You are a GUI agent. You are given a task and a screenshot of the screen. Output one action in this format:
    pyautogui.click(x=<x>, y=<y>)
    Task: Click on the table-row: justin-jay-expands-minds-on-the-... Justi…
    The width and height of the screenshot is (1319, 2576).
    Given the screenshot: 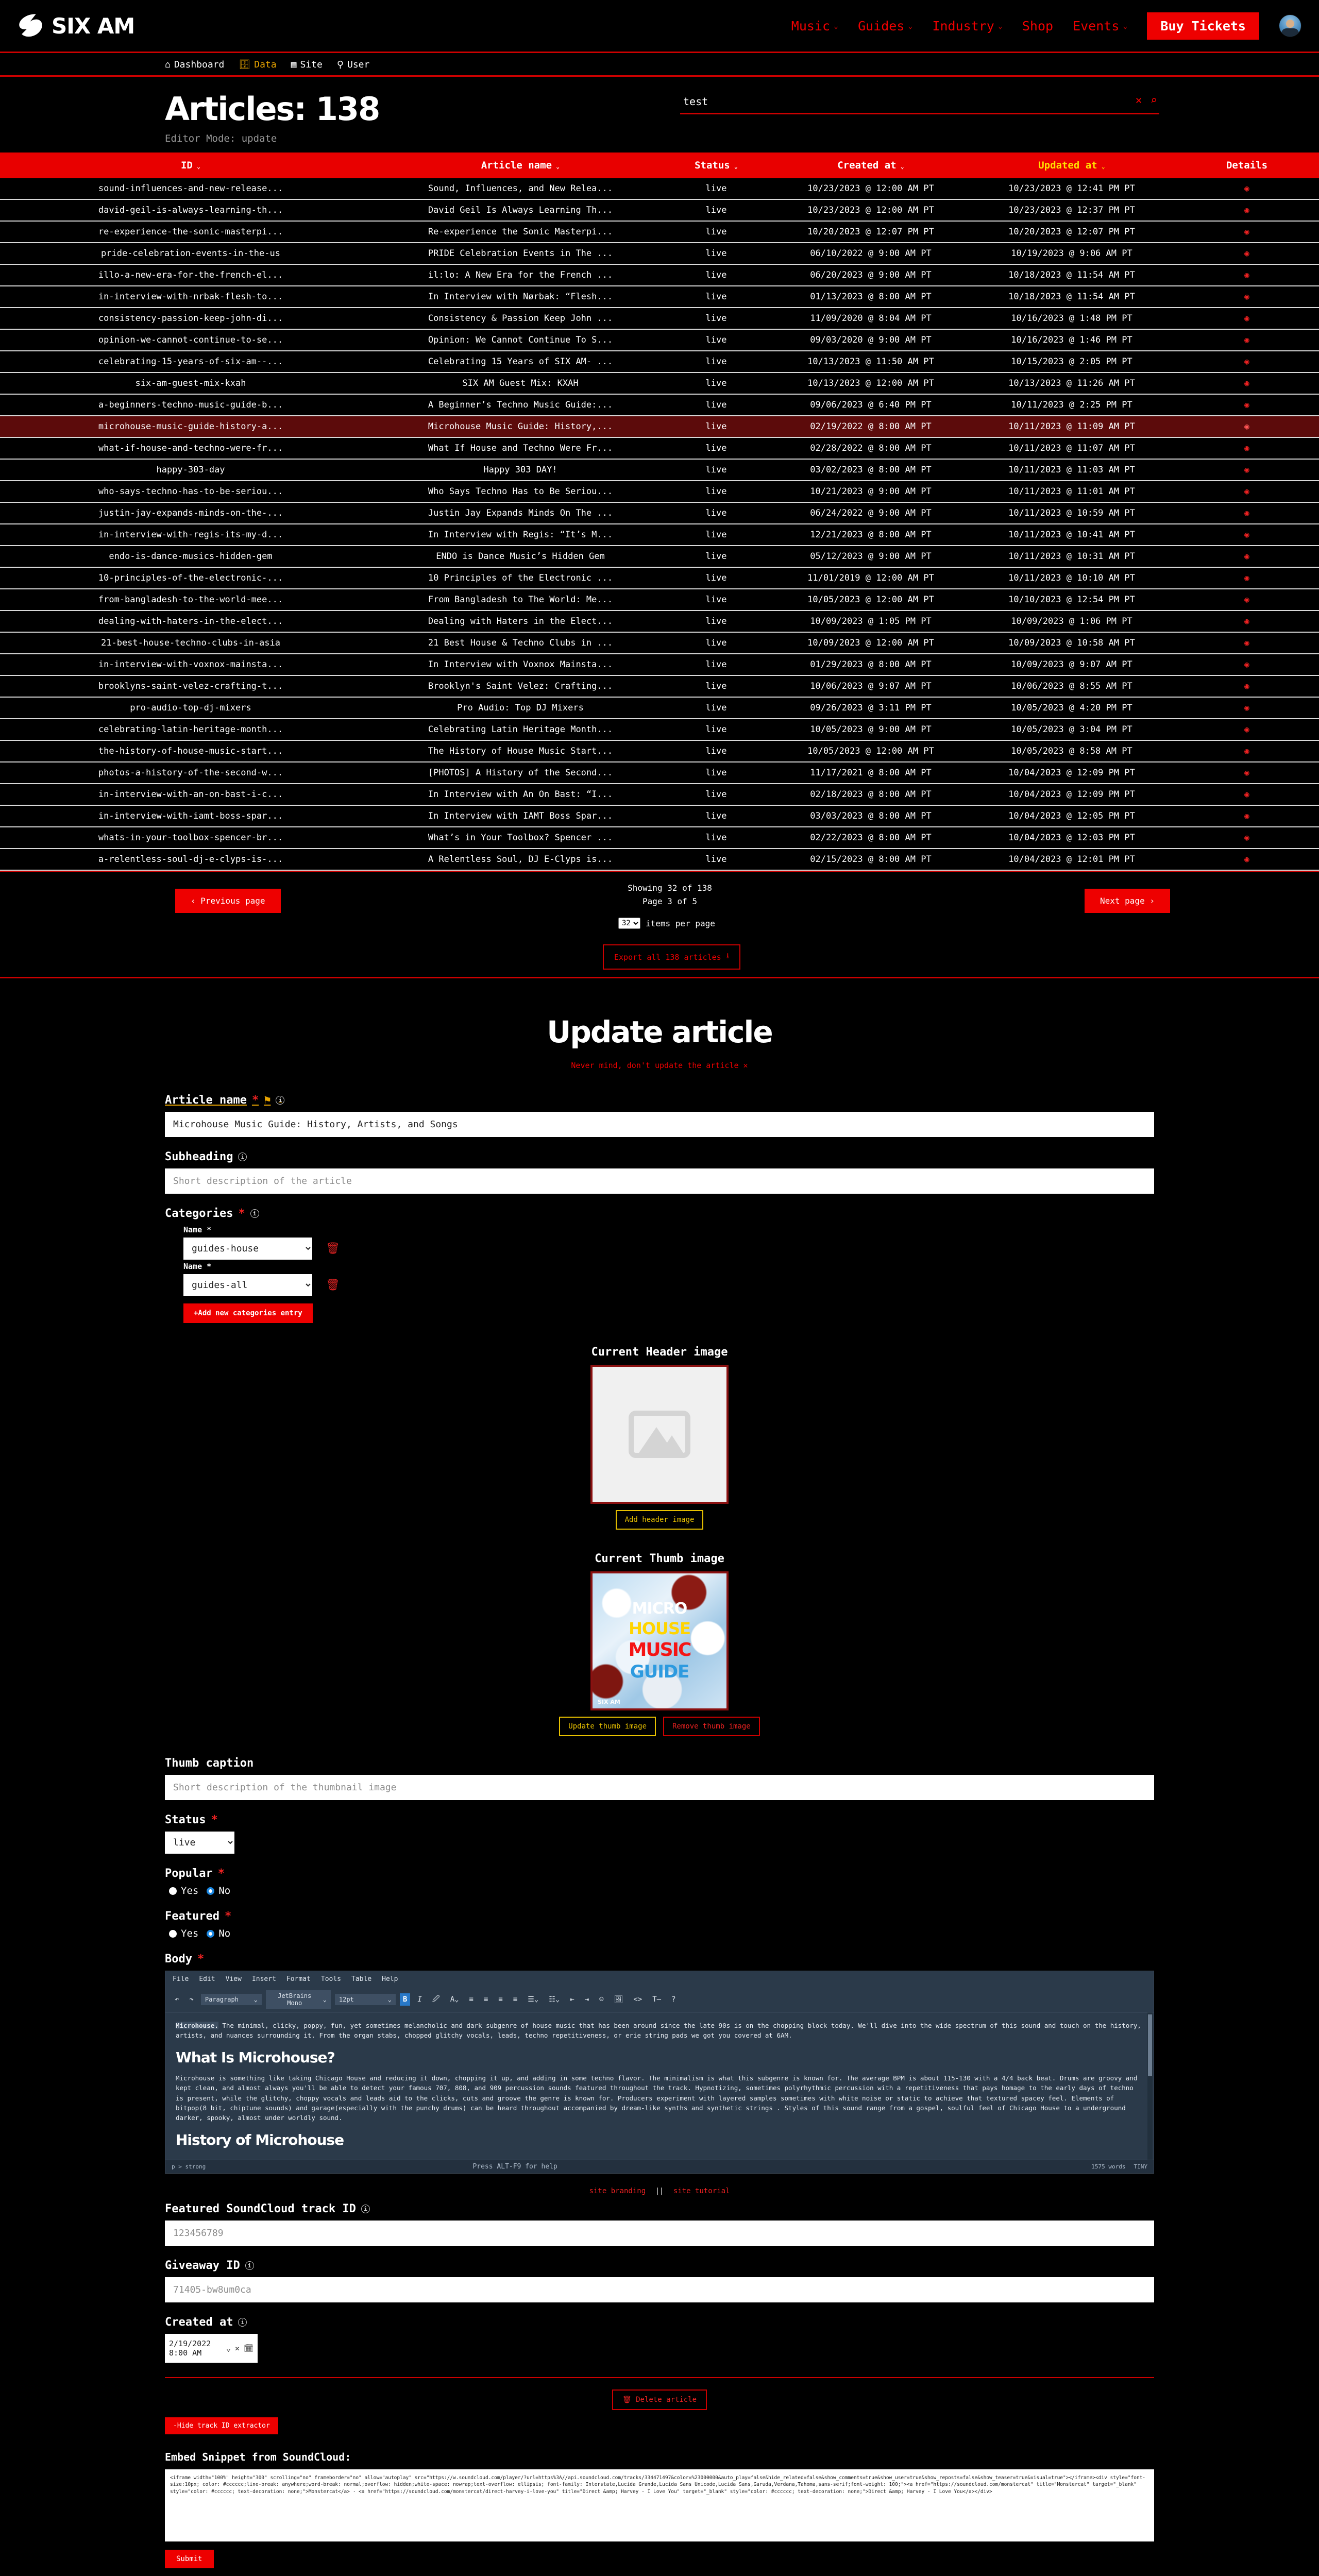 What is the action you would take?
    pyautogui.click(x=659, y=513)
    